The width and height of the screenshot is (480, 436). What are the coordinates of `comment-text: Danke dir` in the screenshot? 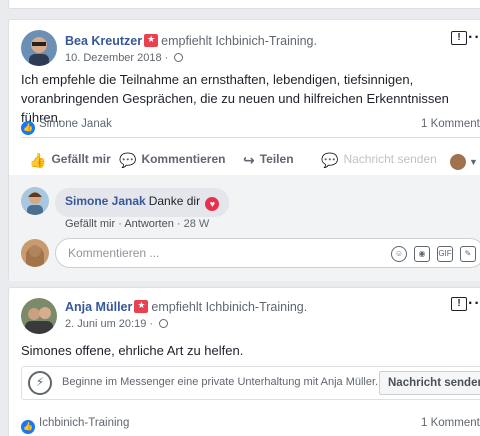 It's located at (174, 201).